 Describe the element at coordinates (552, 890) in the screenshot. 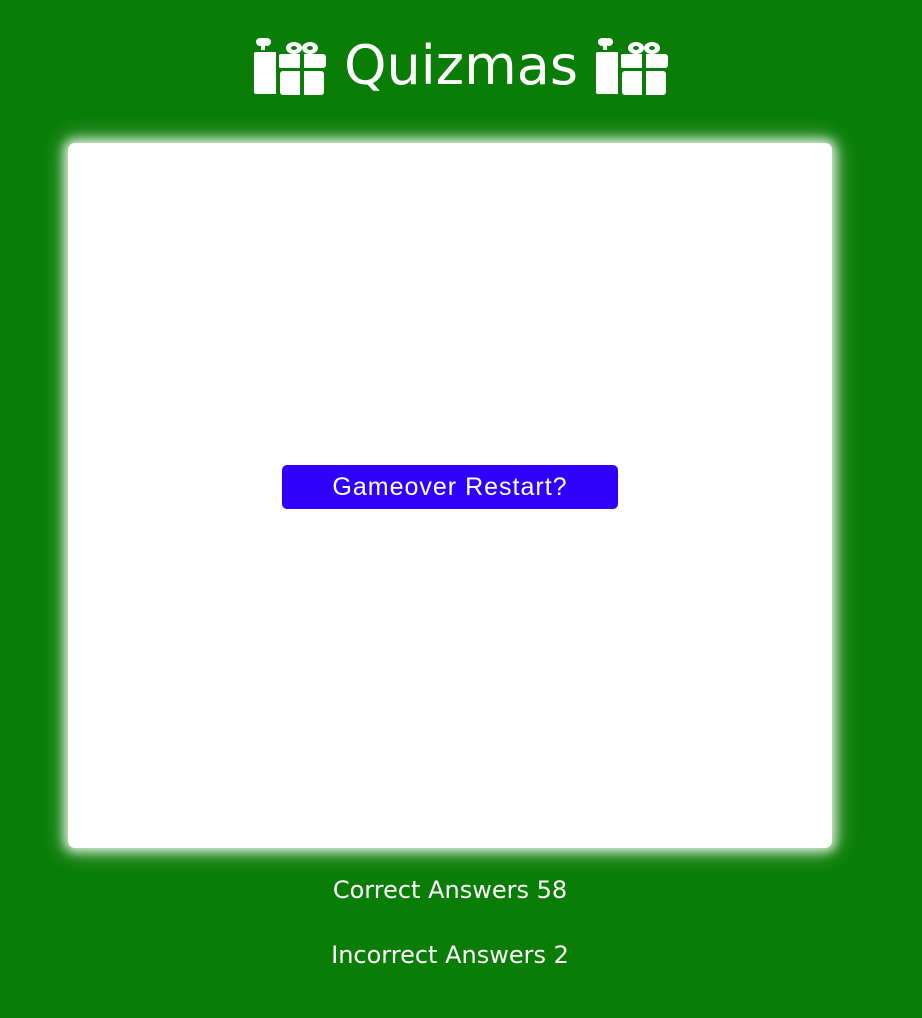

I see `correct-answers-count: 58` at that location.